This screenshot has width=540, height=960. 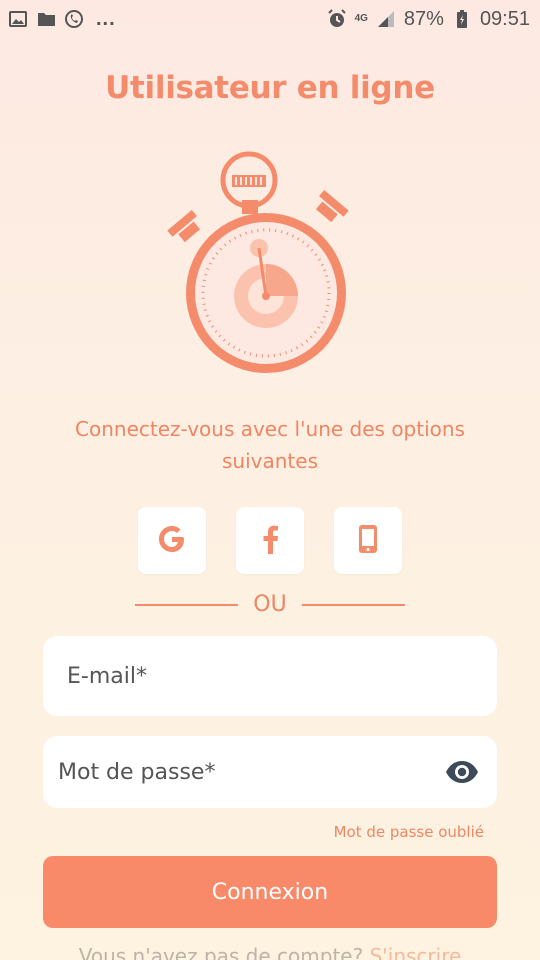 I want to click on battery-charging-icon, so click(x=462, y=19).